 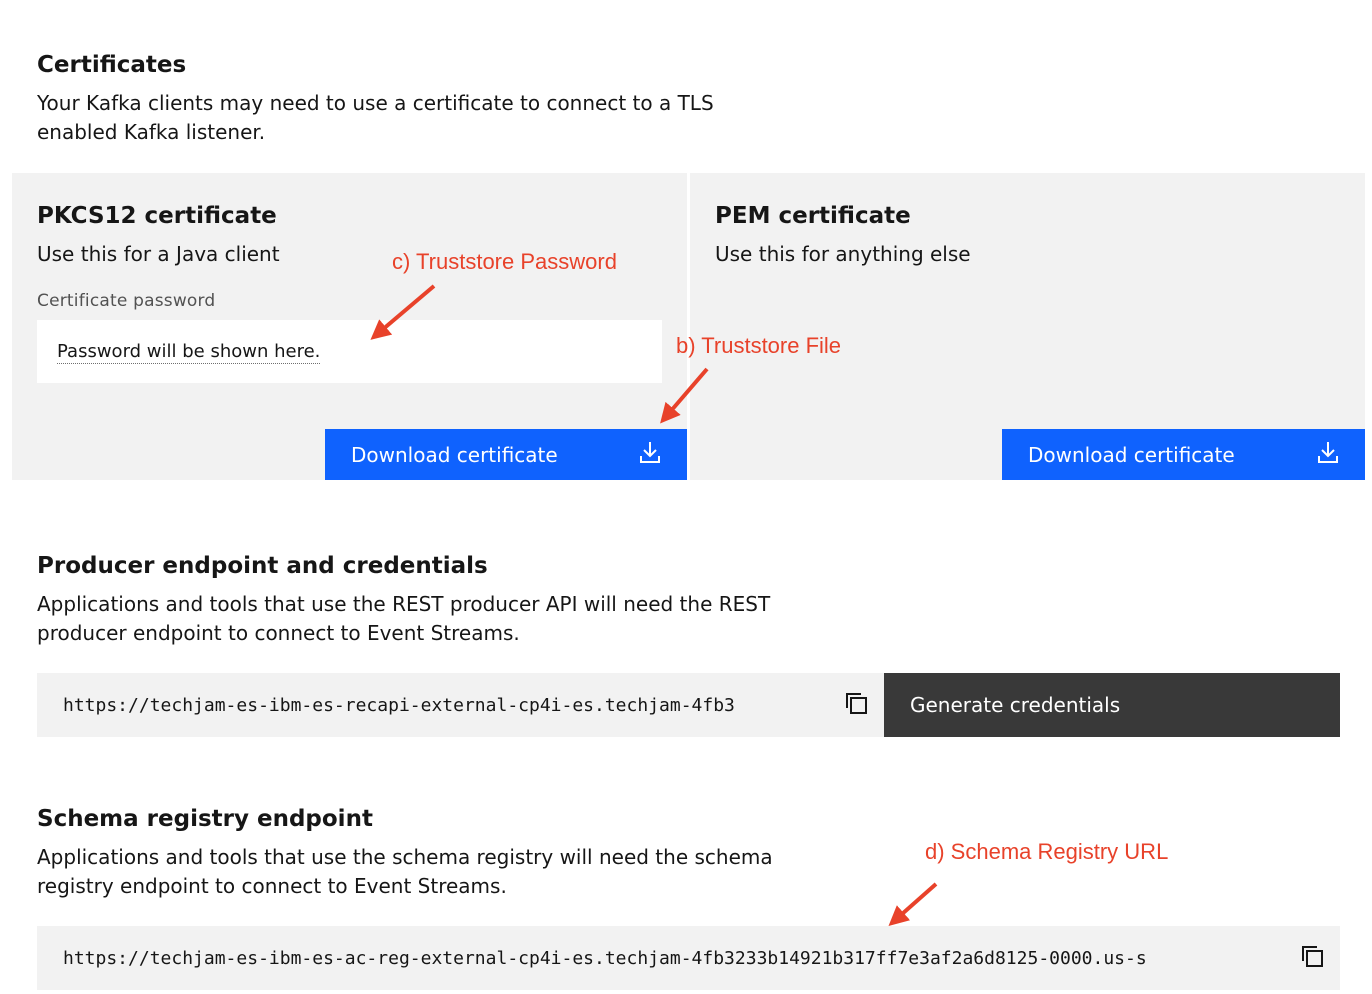 I want to click on certificate-password-field: Password will be shown here., so click(x=349, y=351).